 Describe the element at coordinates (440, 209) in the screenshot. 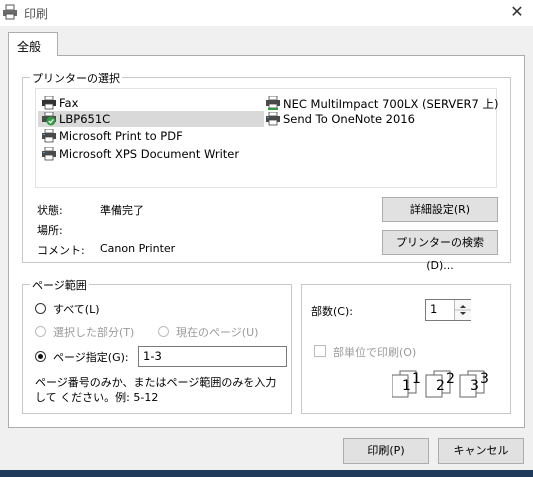

I see `preferences-button: 詳細設定(R)` at that location.